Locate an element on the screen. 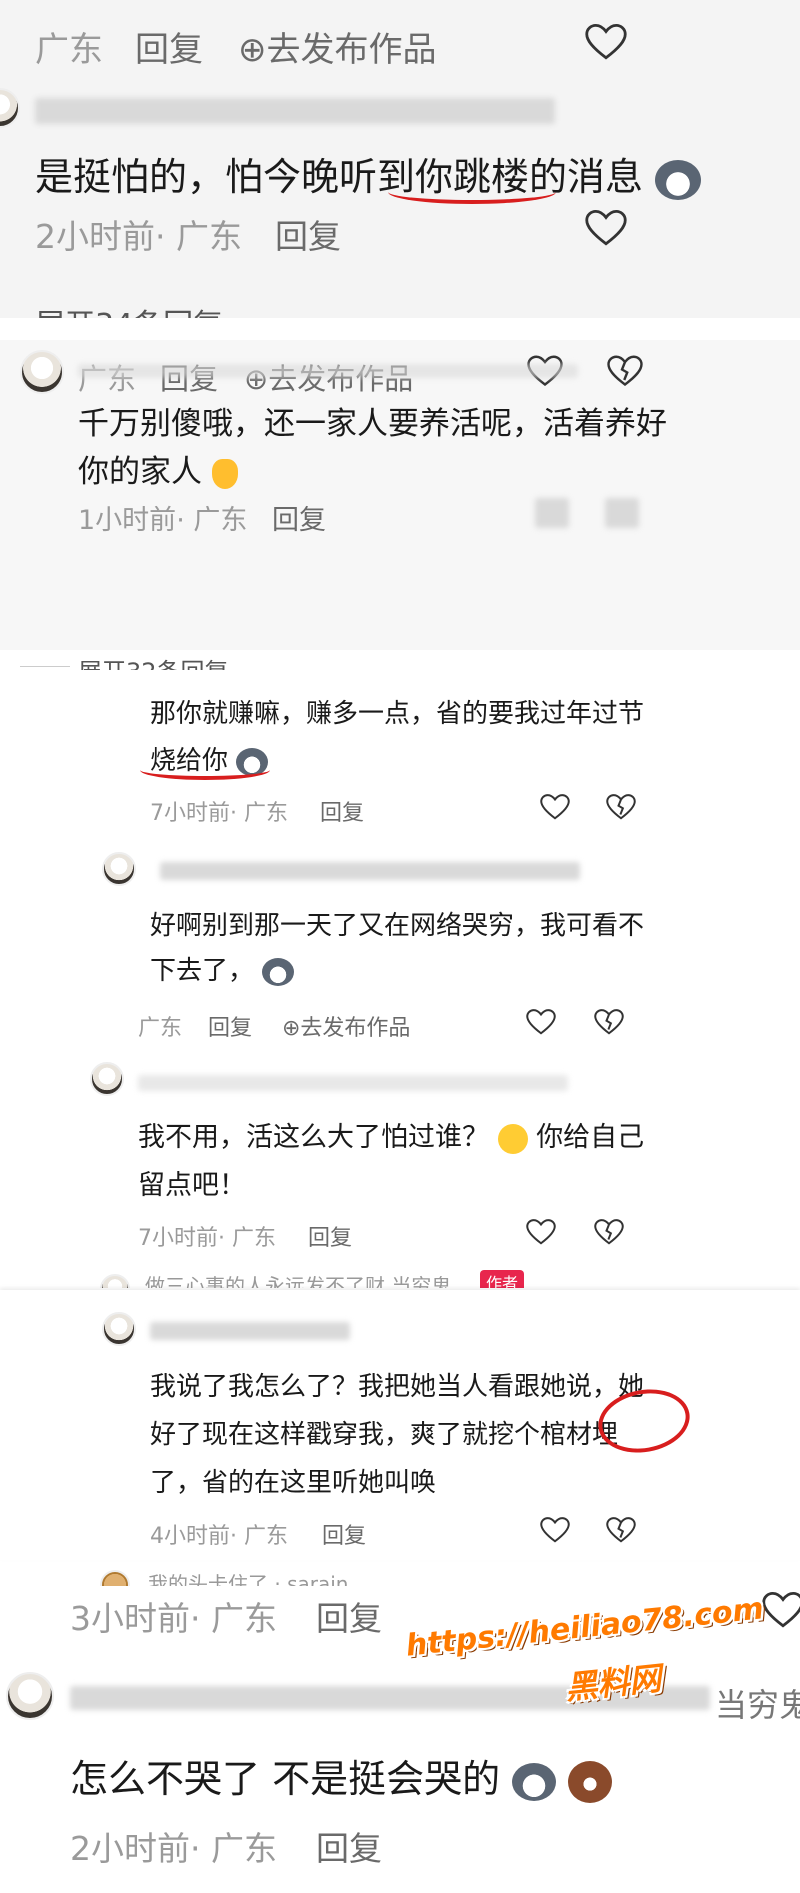  comment-meta: 3小时前· 广东 is located at coordinates (173, 1616).